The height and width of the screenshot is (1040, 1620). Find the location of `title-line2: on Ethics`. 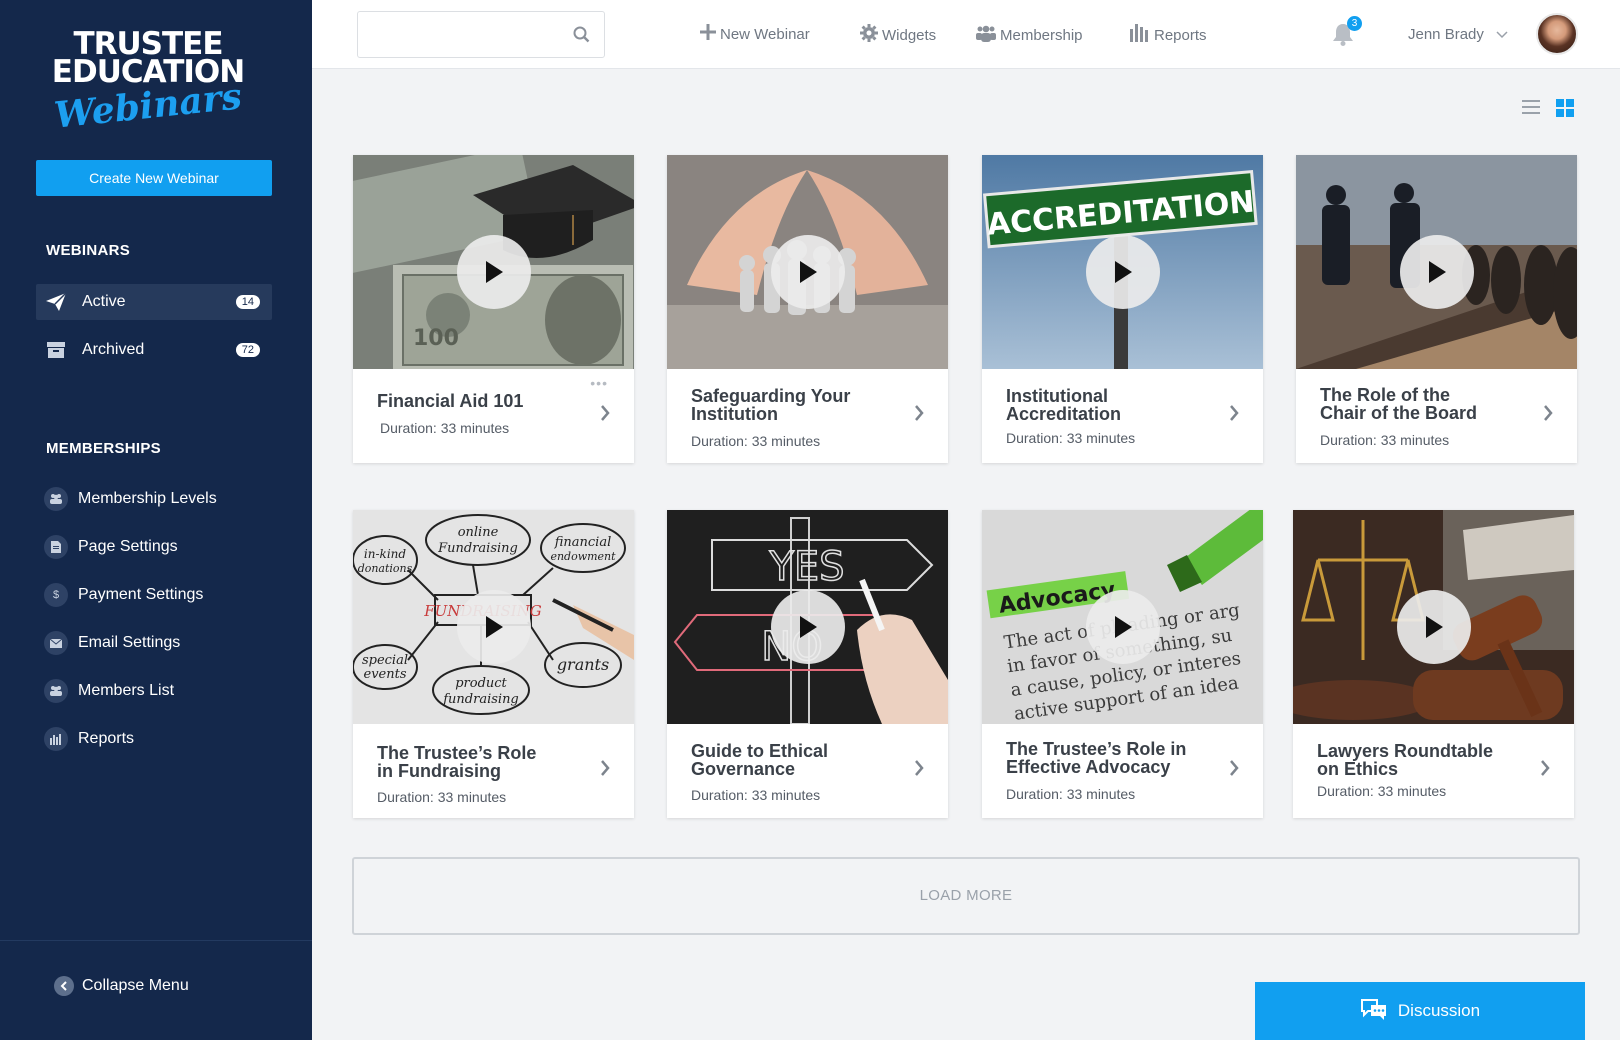

title-line2: on Ethics is located at coordinates (1358, 769).